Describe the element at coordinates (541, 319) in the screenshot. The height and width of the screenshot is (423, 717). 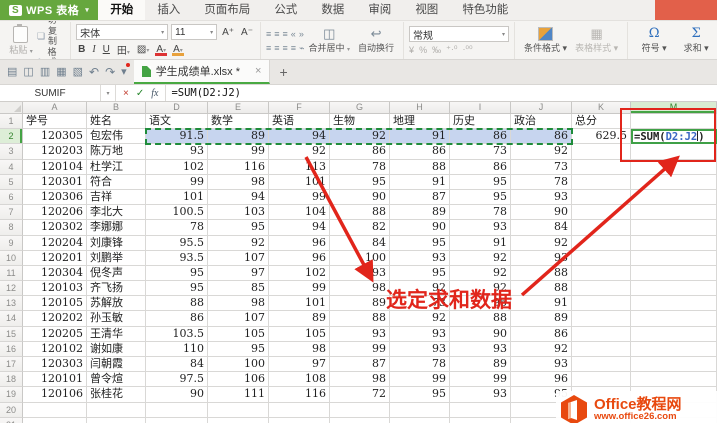
I see `cell-J14: 89` at that location.